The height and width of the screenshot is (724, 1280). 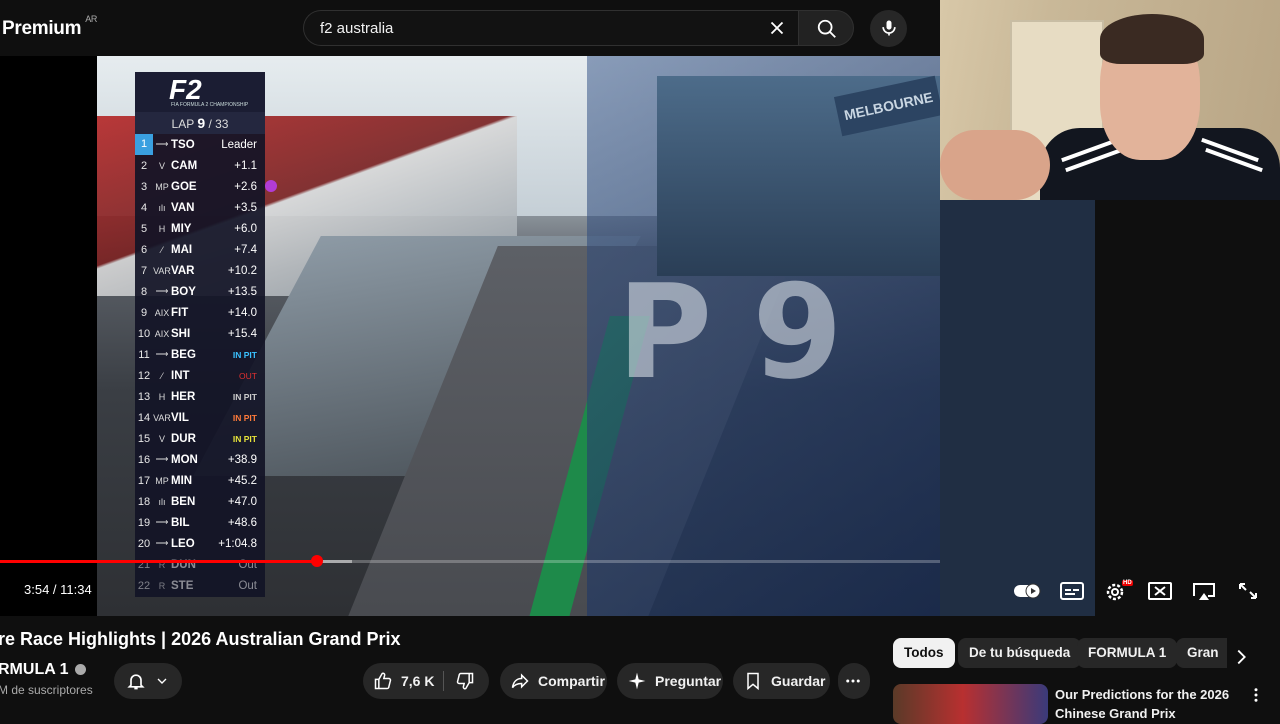 What do you see at coordinates (144, 522) in the screenshot?
I see `row-position: 19` at bounding box center [144, 522].